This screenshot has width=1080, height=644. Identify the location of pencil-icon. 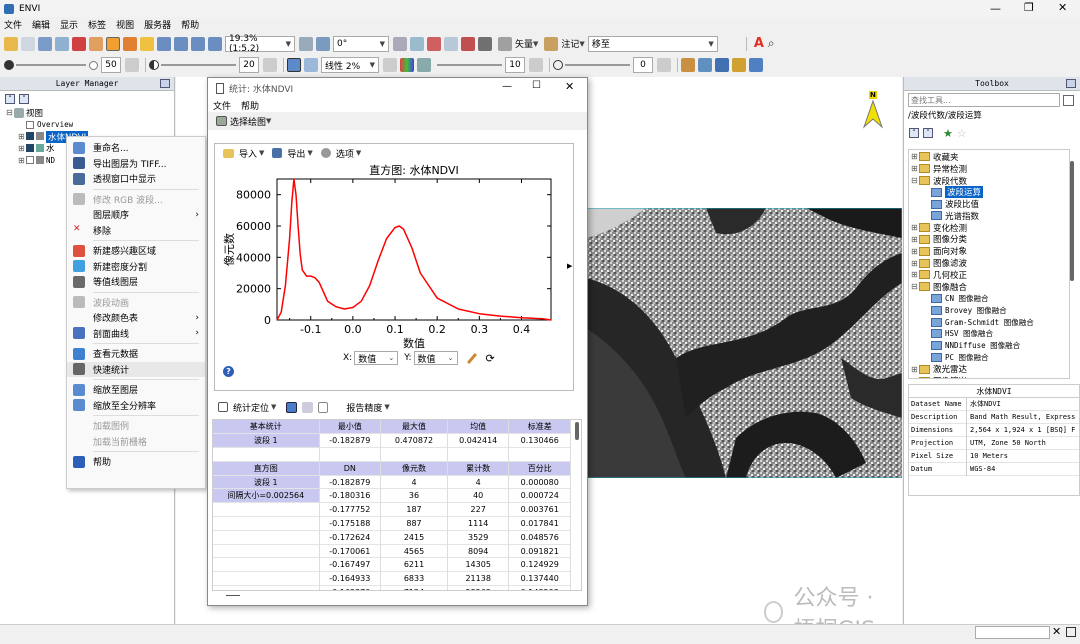
(471, 358).